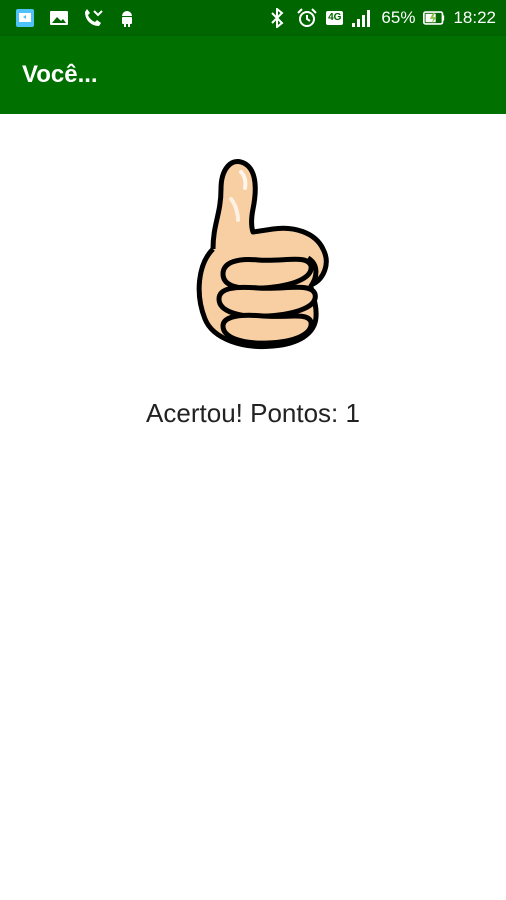 The height and width of the screenshot is (900, 506). Describe the element at coordinates (398, 17) in the screenshot. I see `battery-percent: 65%` at that location.